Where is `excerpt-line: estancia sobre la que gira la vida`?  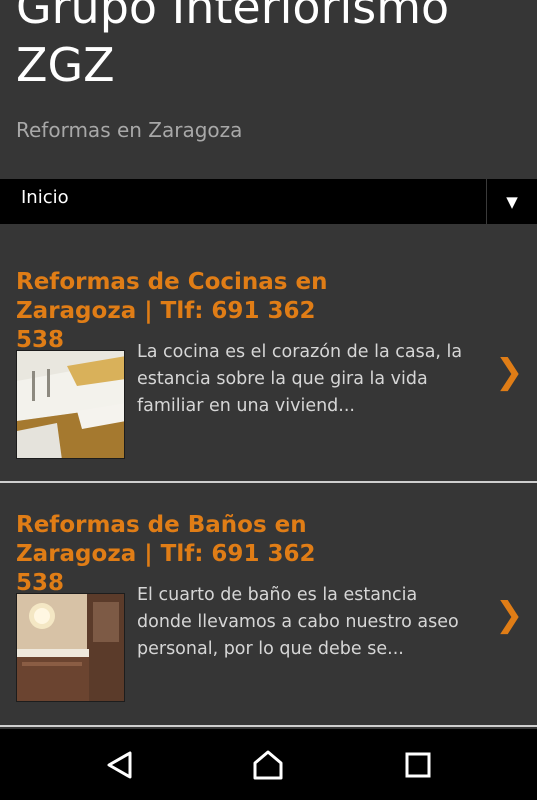
excerpt-line: estancia sobre la que gira la vida is located at coordinates (282, 379).